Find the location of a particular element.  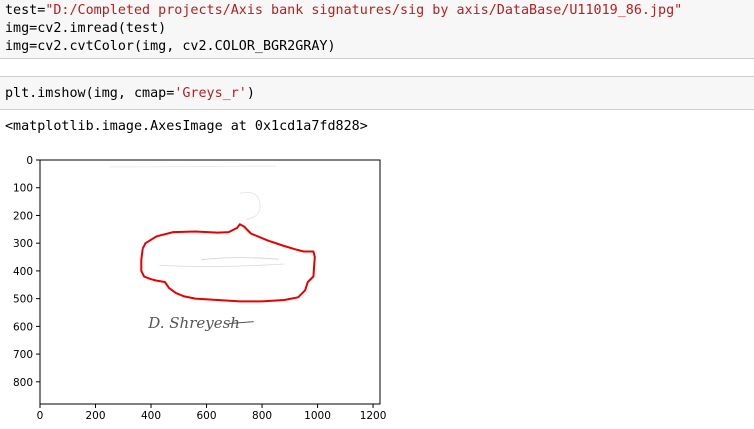

code-line: plt.imshow(img, cmap='Greys_r') is located at coordinates (130, 94).